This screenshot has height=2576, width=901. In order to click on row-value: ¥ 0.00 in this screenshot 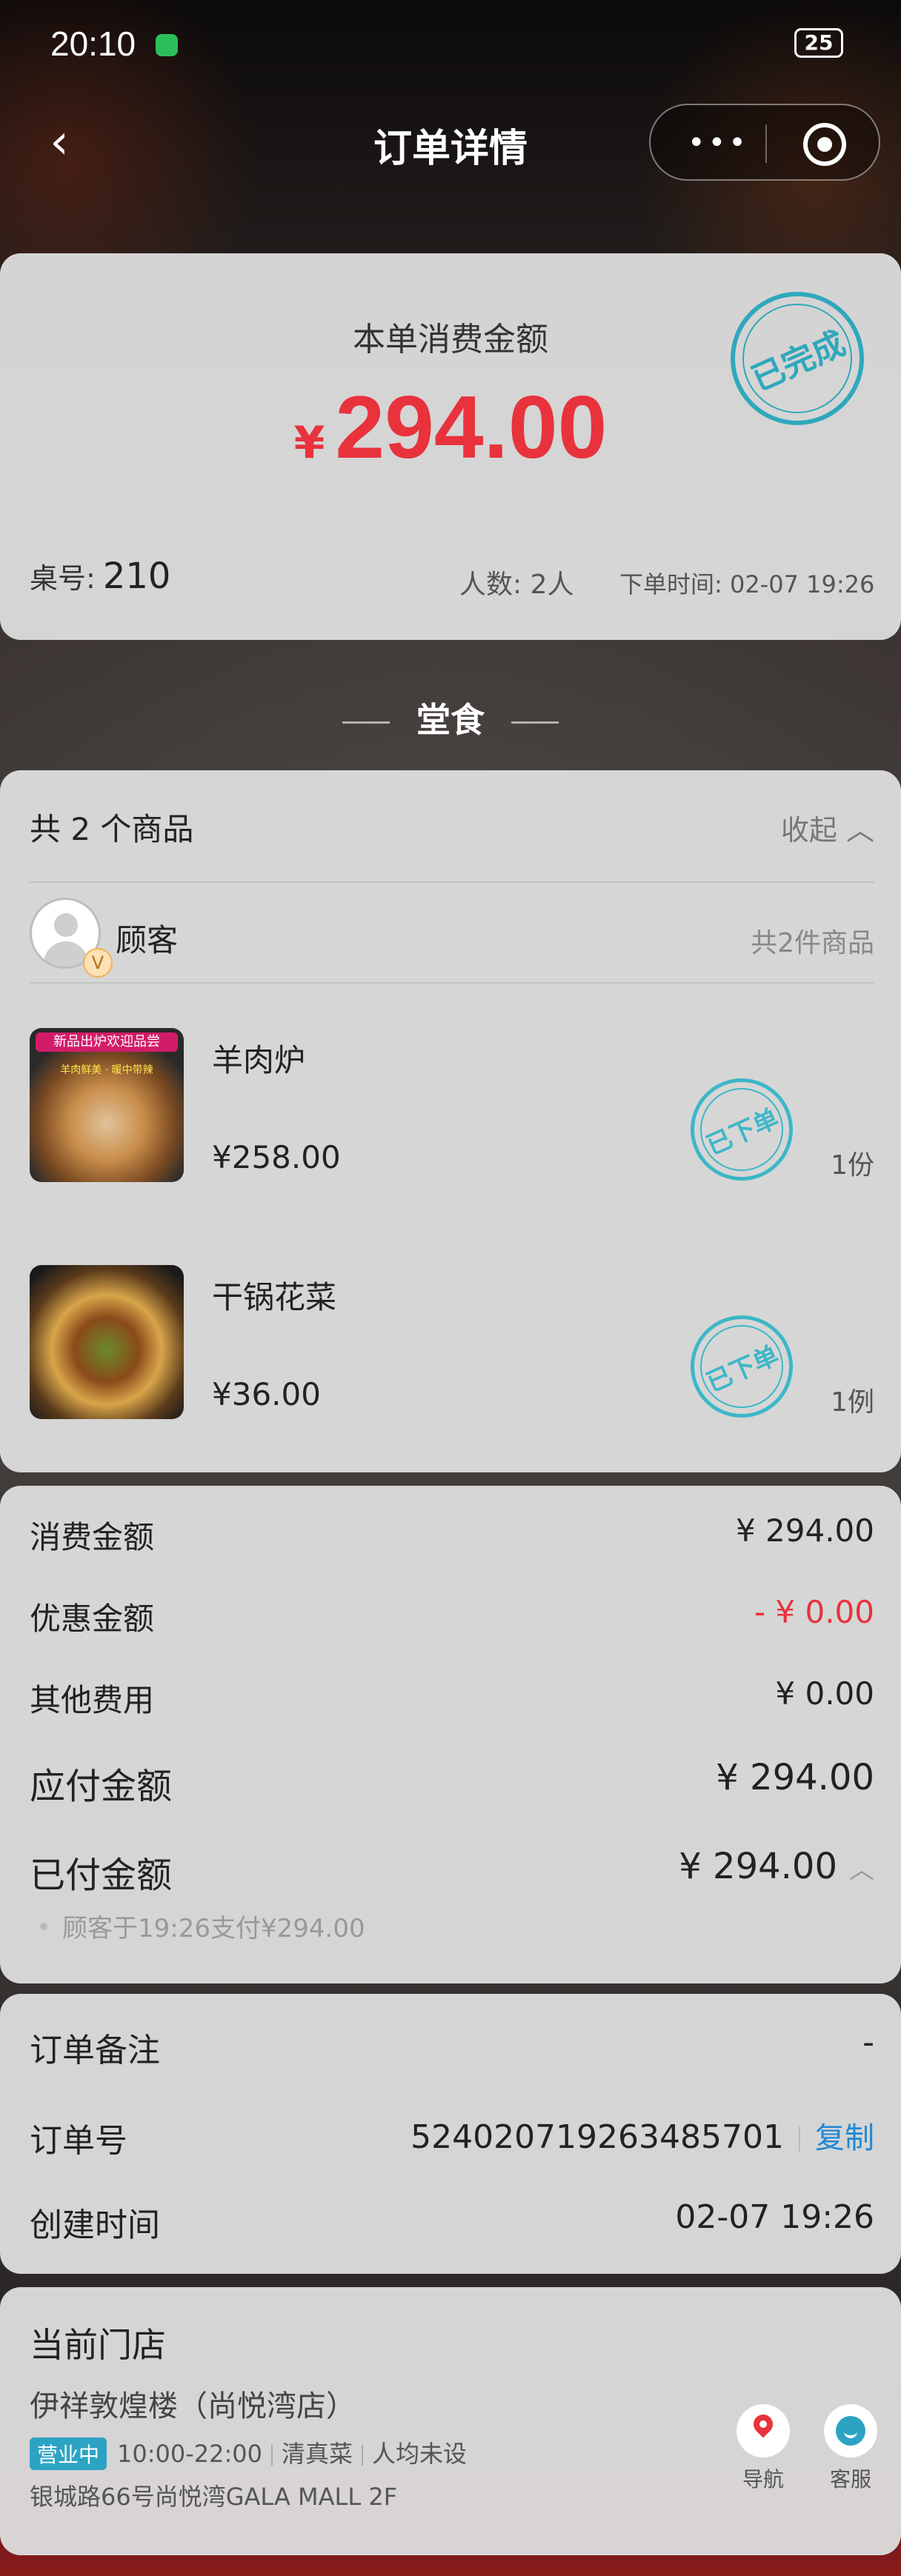, I will do `click(824, 1693)`.